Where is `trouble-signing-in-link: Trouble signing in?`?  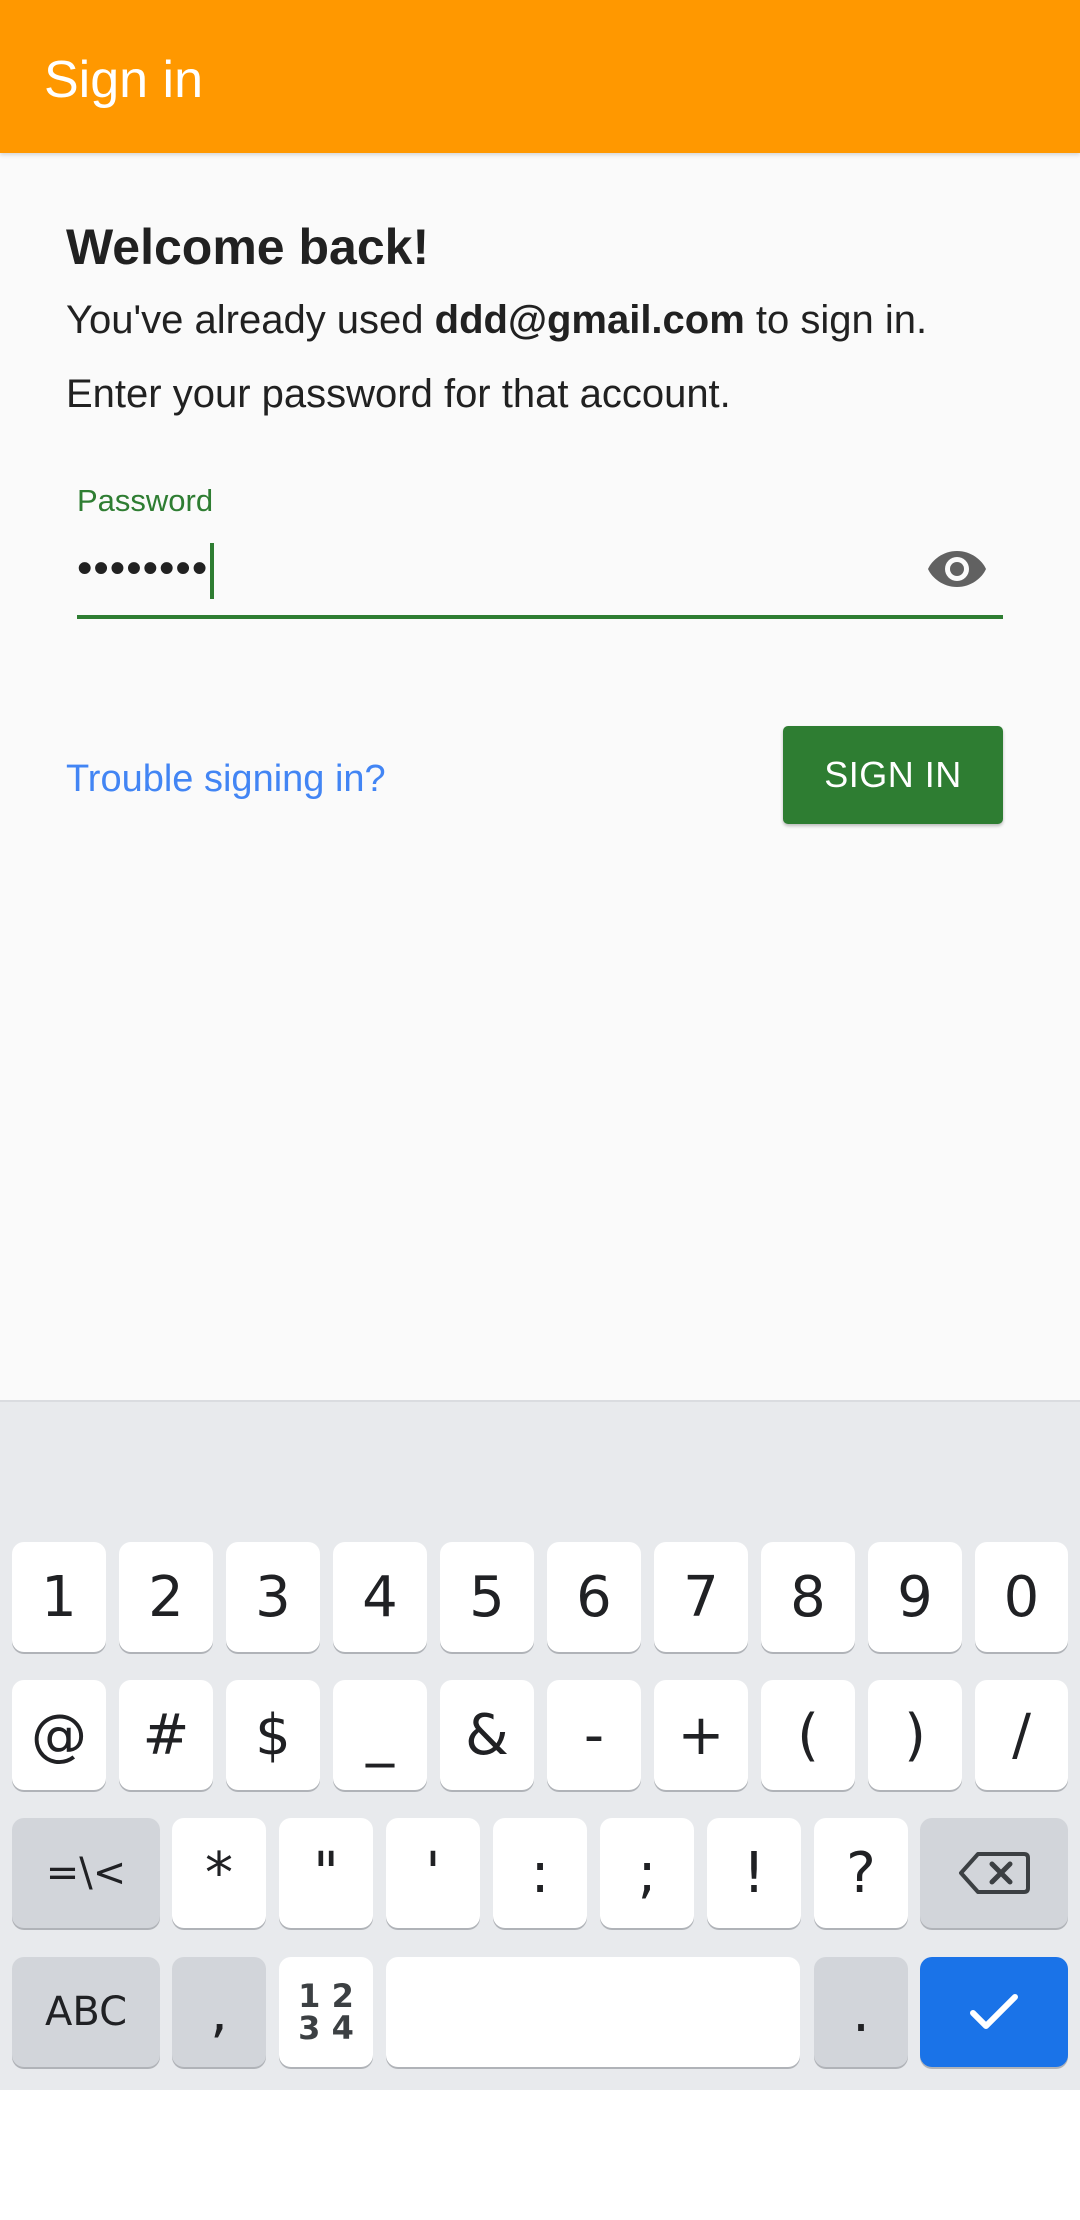
trouble-signing-in-link: Trouble signing in? is located at coordinates (226, 779).